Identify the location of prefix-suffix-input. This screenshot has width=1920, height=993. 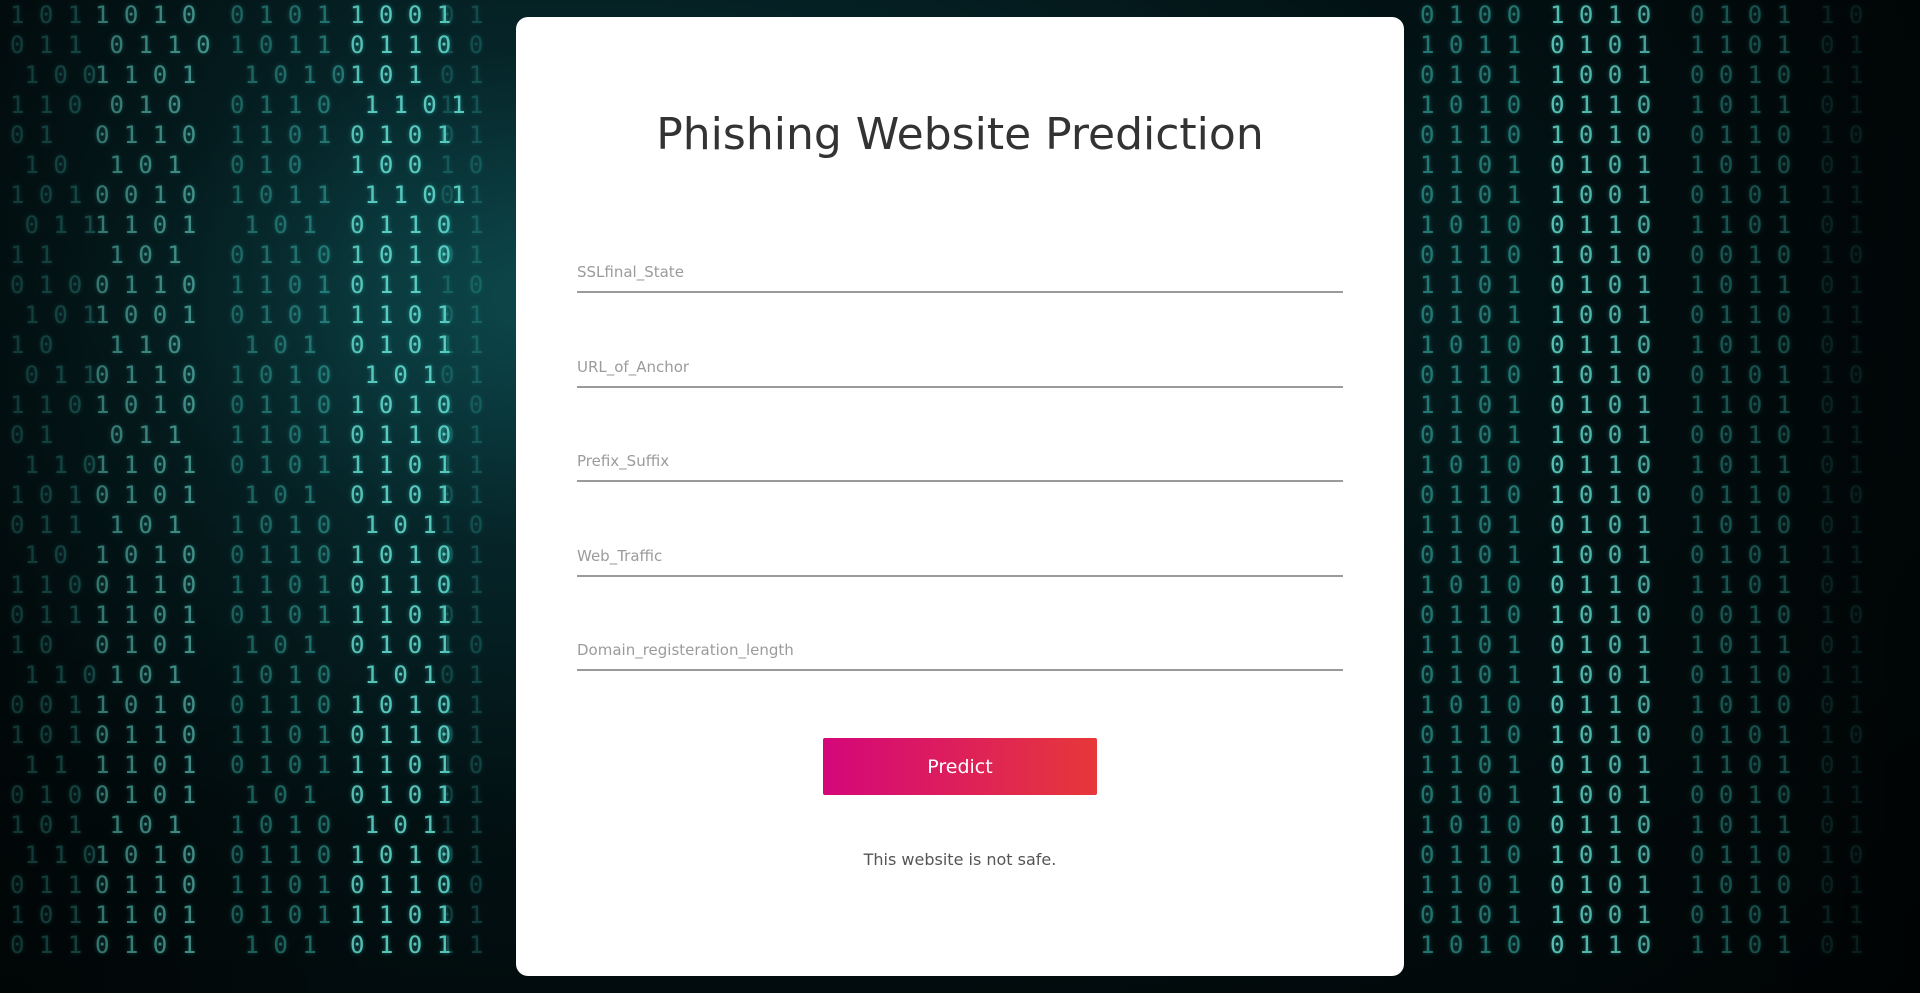
(960, 461).